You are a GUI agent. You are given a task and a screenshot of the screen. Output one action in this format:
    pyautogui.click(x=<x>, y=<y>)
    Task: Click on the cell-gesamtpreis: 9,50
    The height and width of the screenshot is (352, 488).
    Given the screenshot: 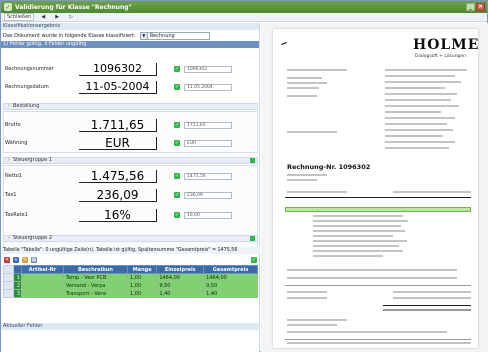 What is the action you would take?
    pyautogui.click(x=230, y=285)
    